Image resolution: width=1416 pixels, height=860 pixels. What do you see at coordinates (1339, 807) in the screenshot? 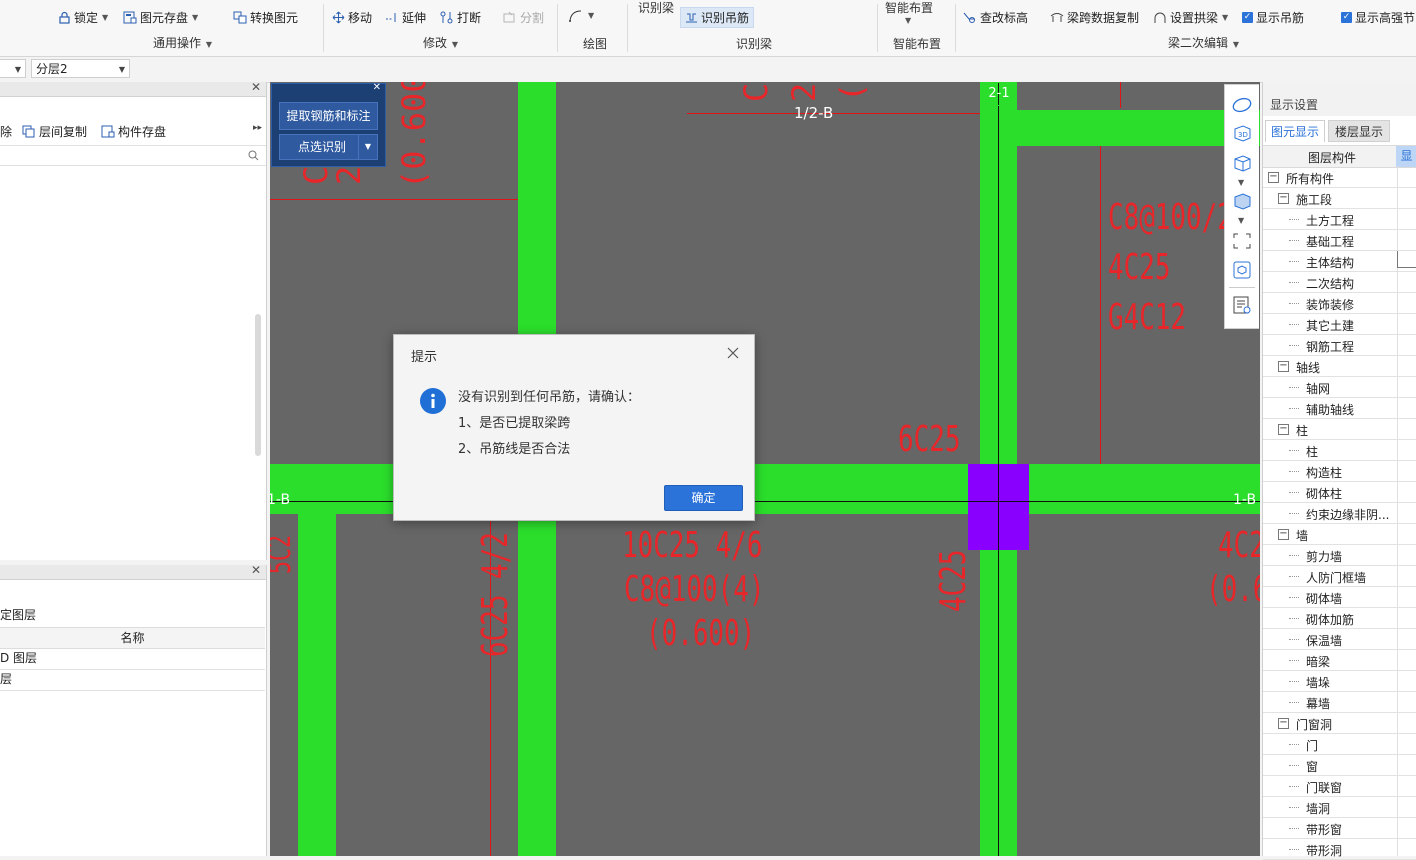
I see `tree-item: 墙洞` at bounding box center [1339, 807].